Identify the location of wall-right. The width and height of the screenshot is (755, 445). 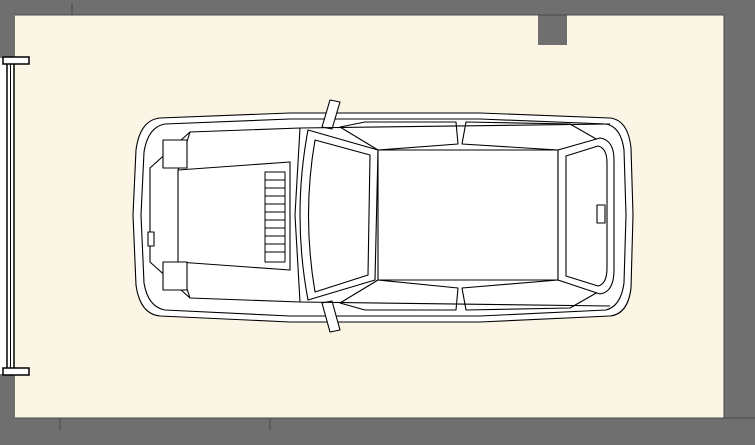
(739, 222).